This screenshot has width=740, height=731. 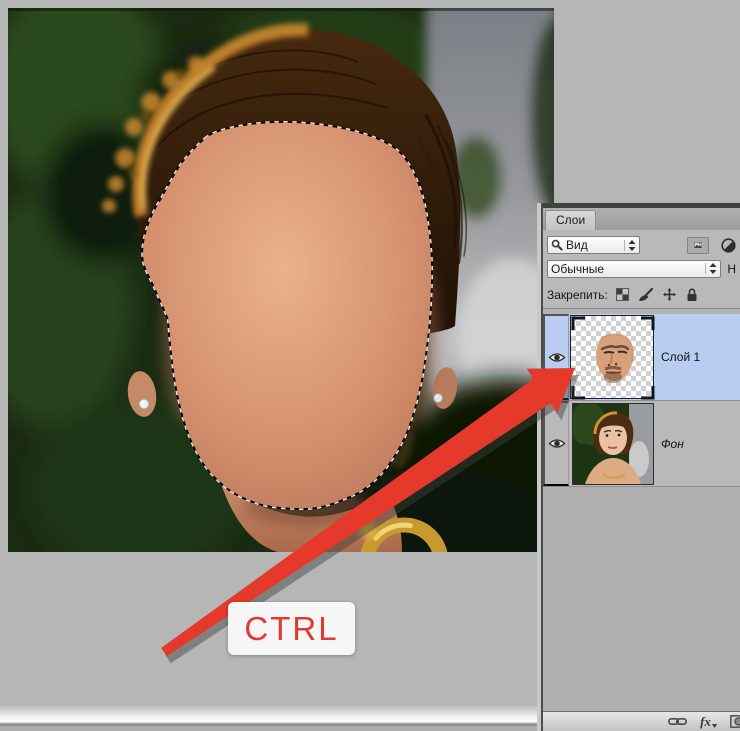 What do you see at coordinates (571, 220) in the screenshot?
I see `tab-layers: Слои` at bounding box center [571, 220].